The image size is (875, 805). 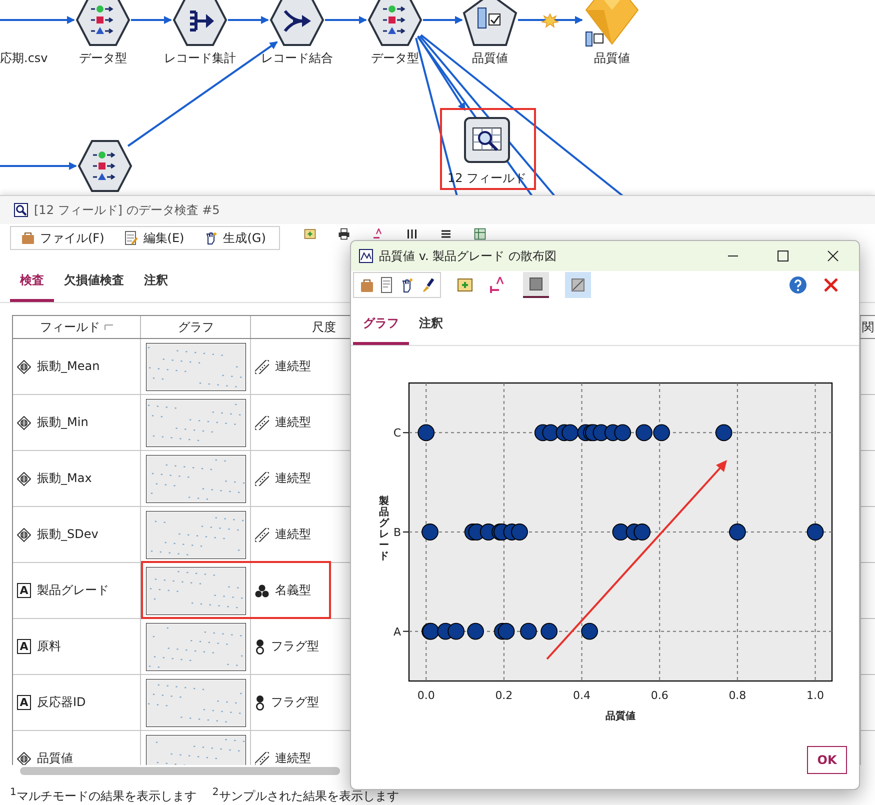 What do you see at coordinates (67, 534) in the screenshot?
I see `field-name: 振動_SDev` at bounding box center [67, 534].